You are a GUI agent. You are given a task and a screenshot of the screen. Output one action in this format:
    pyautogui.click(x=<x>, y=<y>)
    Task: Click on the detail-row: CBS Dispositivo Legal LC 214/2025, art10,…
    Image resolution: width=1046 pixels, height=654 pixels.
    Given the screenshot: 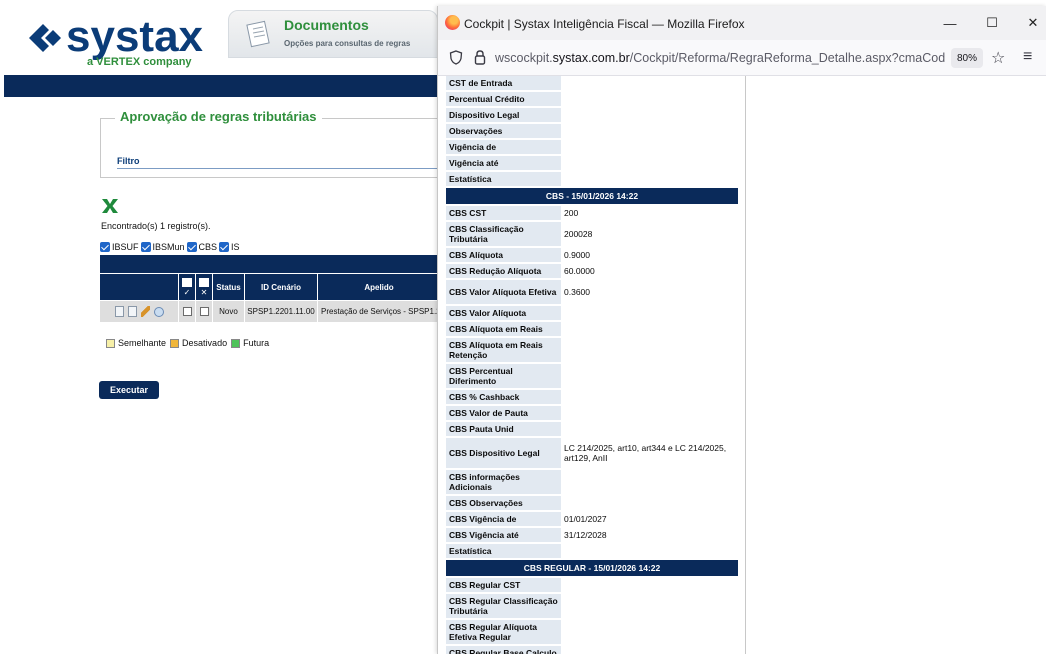 What is the action you would take?
    pyautogui.click(x=592, y=453)
    